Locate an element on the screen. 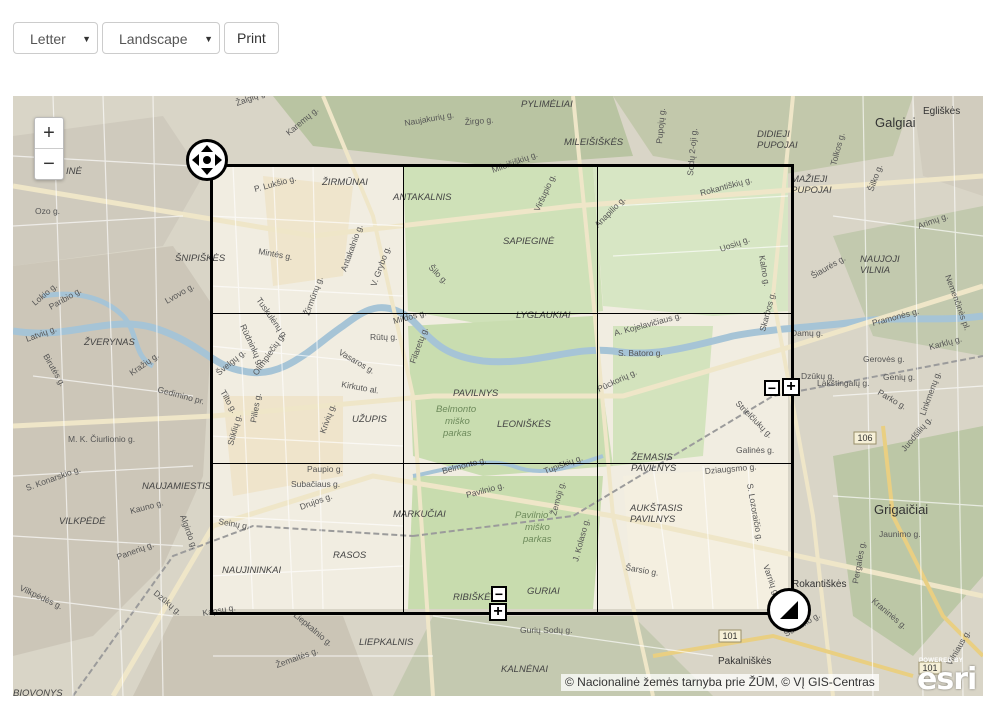  street-label: Gerovės g. is located at coordinates (884, 359).